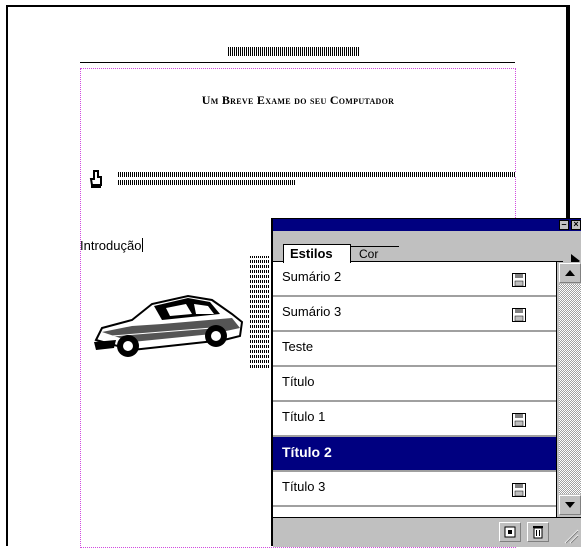 This screenshot has width=581, height=548. Describe the element at coordinates (576, 225) in the screenshot. I see `close-icon: ×` at that location.